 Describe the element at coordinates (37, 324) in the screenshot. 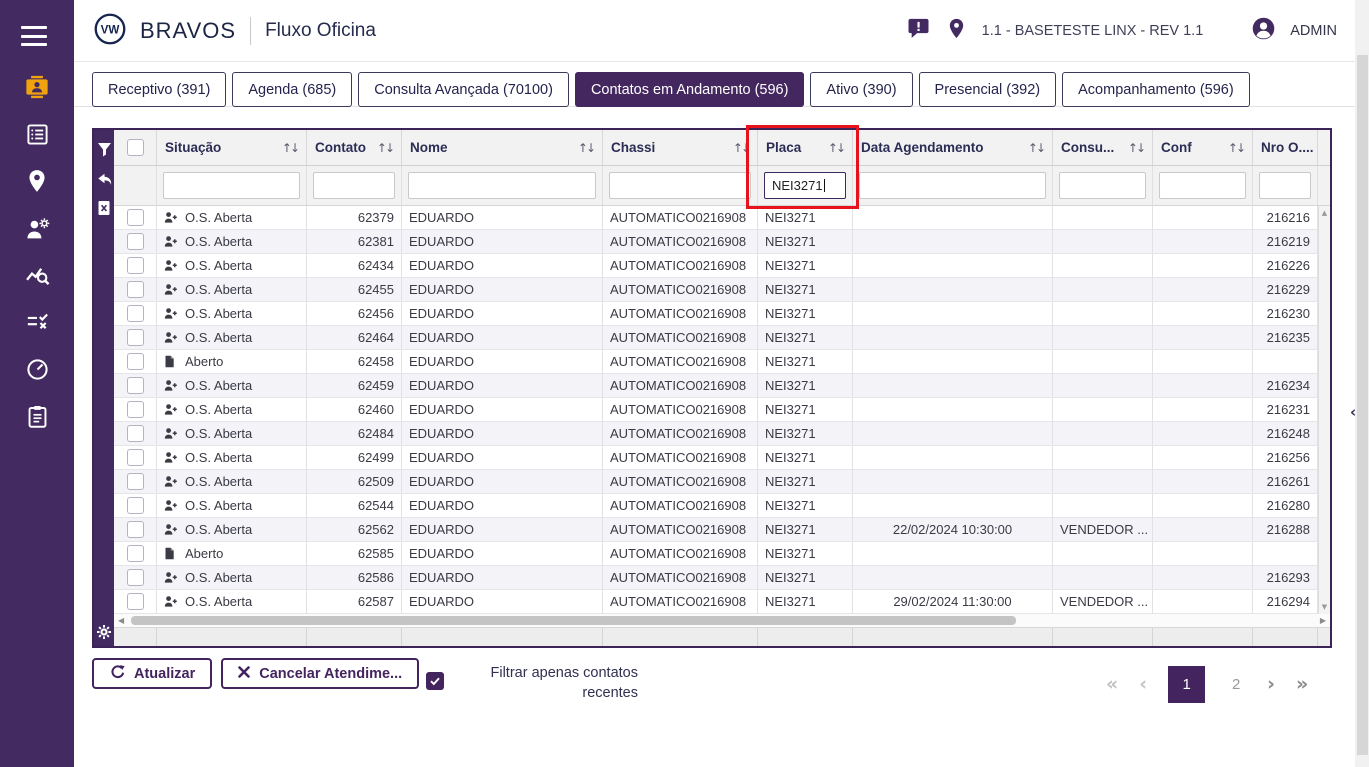

I see `sidebar-item-checklist` at that location.